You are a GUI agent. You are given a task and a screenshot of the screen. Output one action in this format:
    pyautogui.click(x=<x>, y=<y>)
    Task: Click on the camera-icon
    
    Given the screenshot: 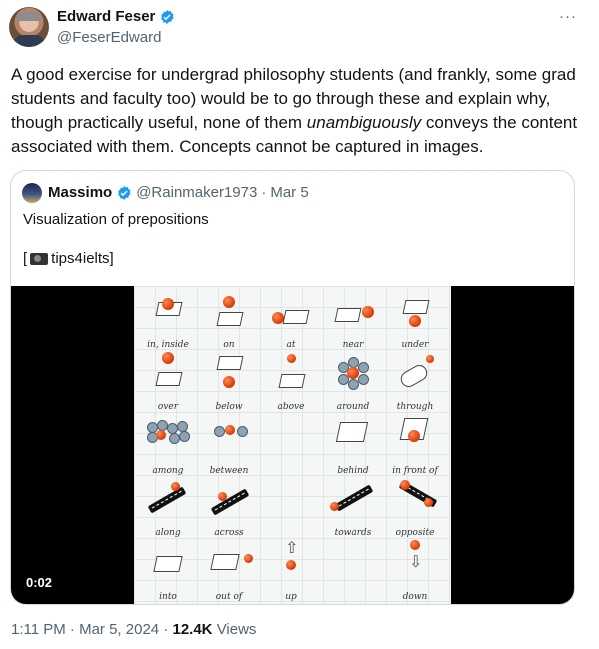 What is the action you would take?
    pyautogui.click(x=39, y=258)
    